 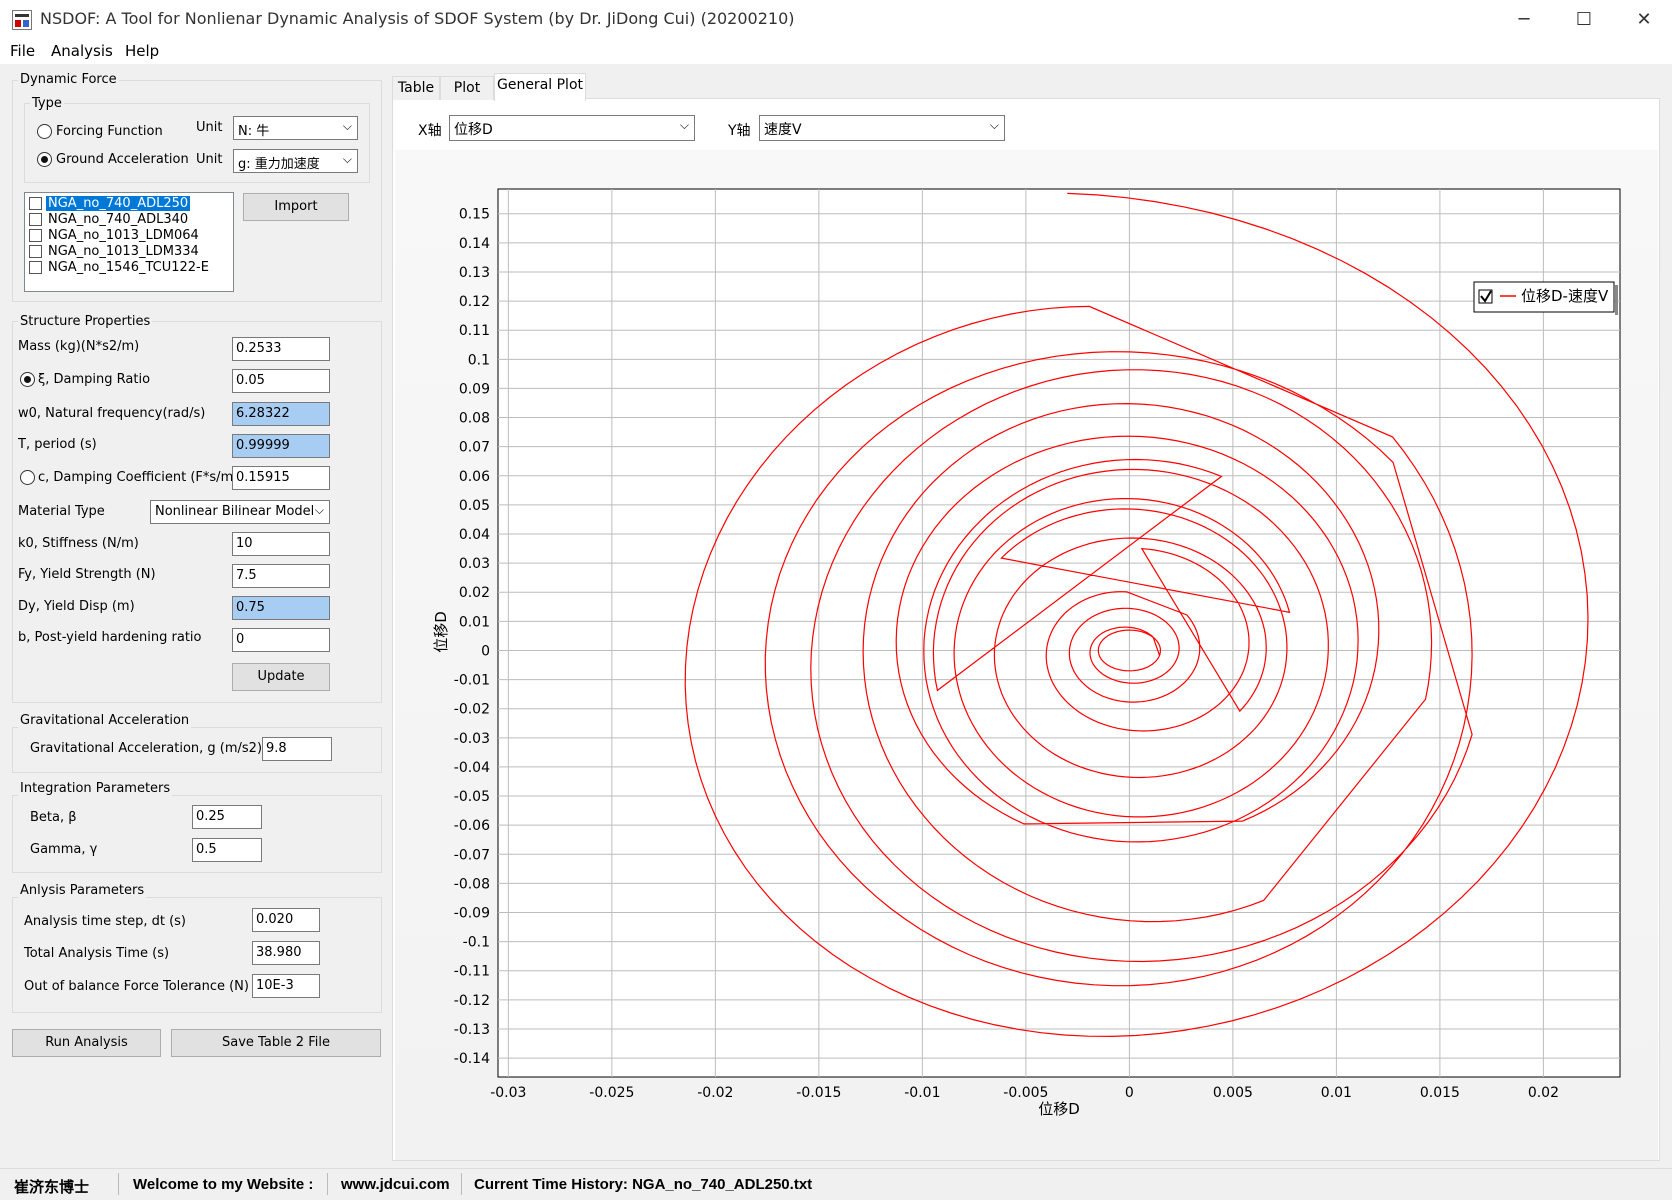 What do you see at coordinates (276, 1043) in the screenshot?
I see `save-table-button: Save Table 2 File` at bounding box center [276, 1043].